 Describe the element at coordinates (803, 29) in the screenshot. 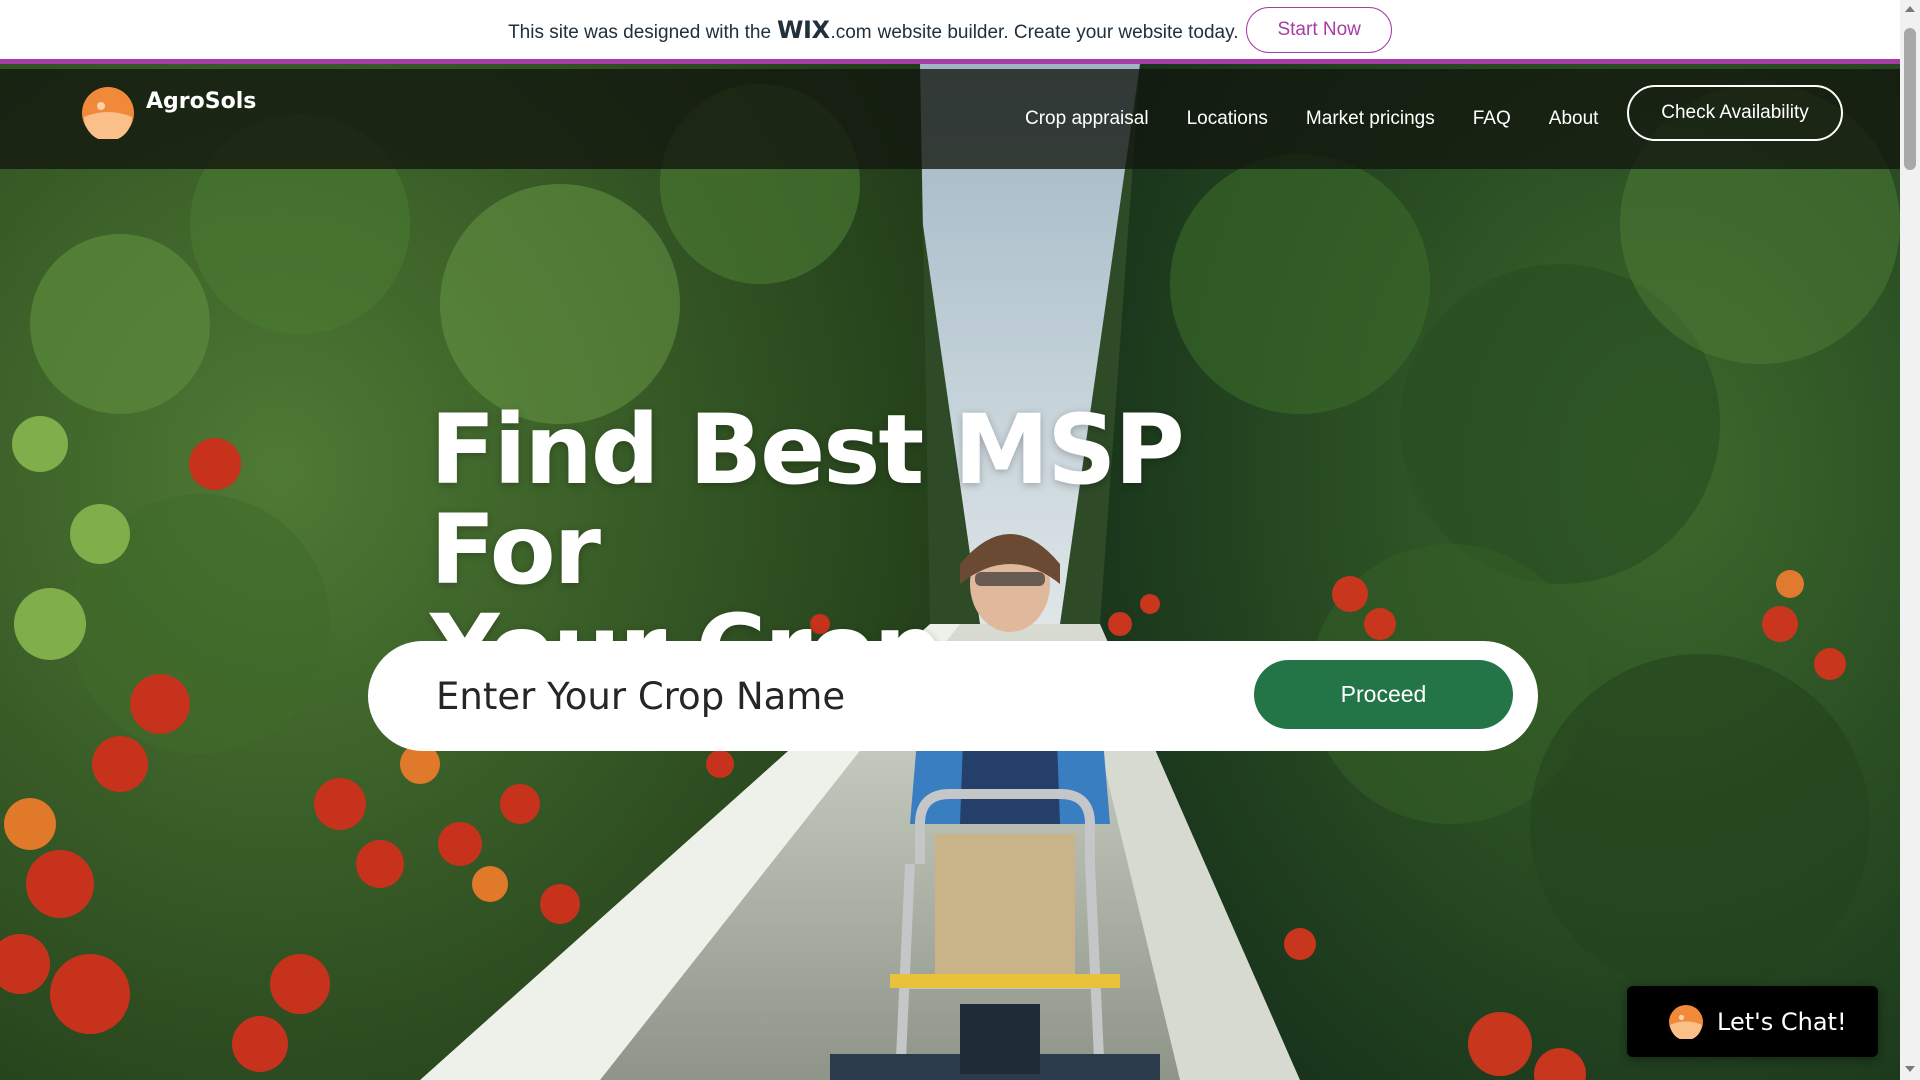

I see `wix-logo: WIX` at that location.